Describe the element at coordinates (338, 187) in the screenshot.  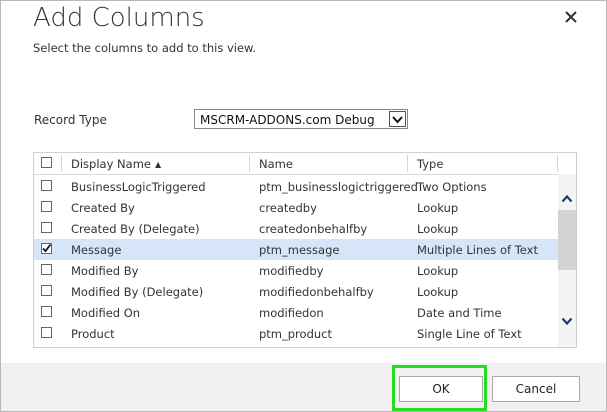
I see `row-name: ptm_businesslogictriggered` at that location.